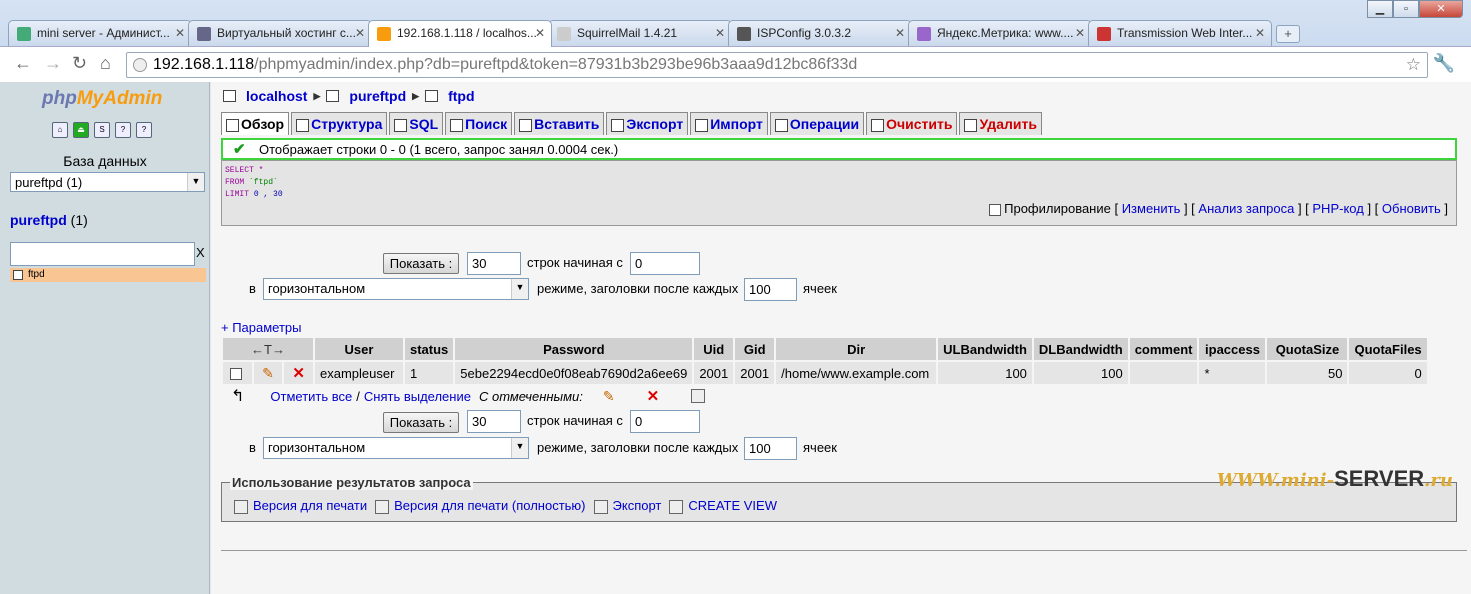  I want to click on table-cell: 1, so click(429, 373).